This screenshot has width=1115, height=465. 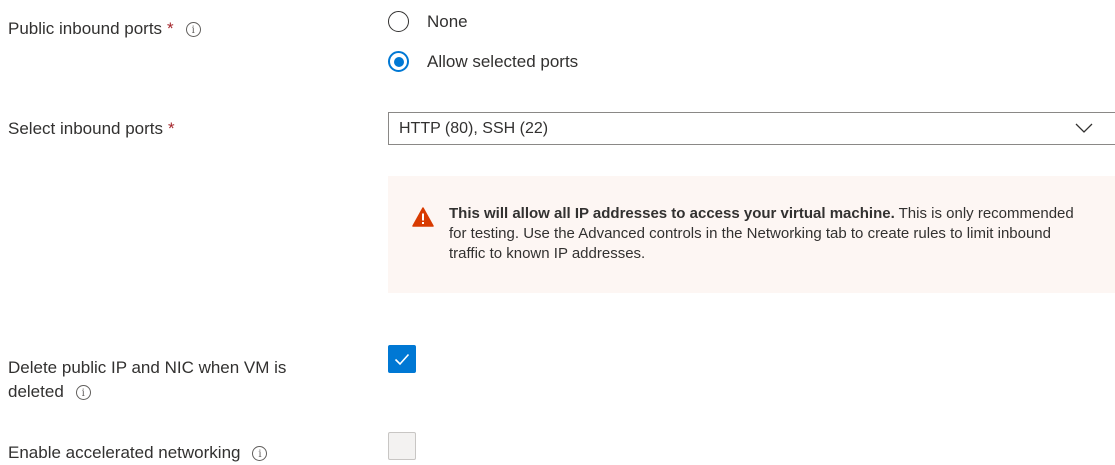 I want to click on radio-selected-dot, so click(x=398, y=61).